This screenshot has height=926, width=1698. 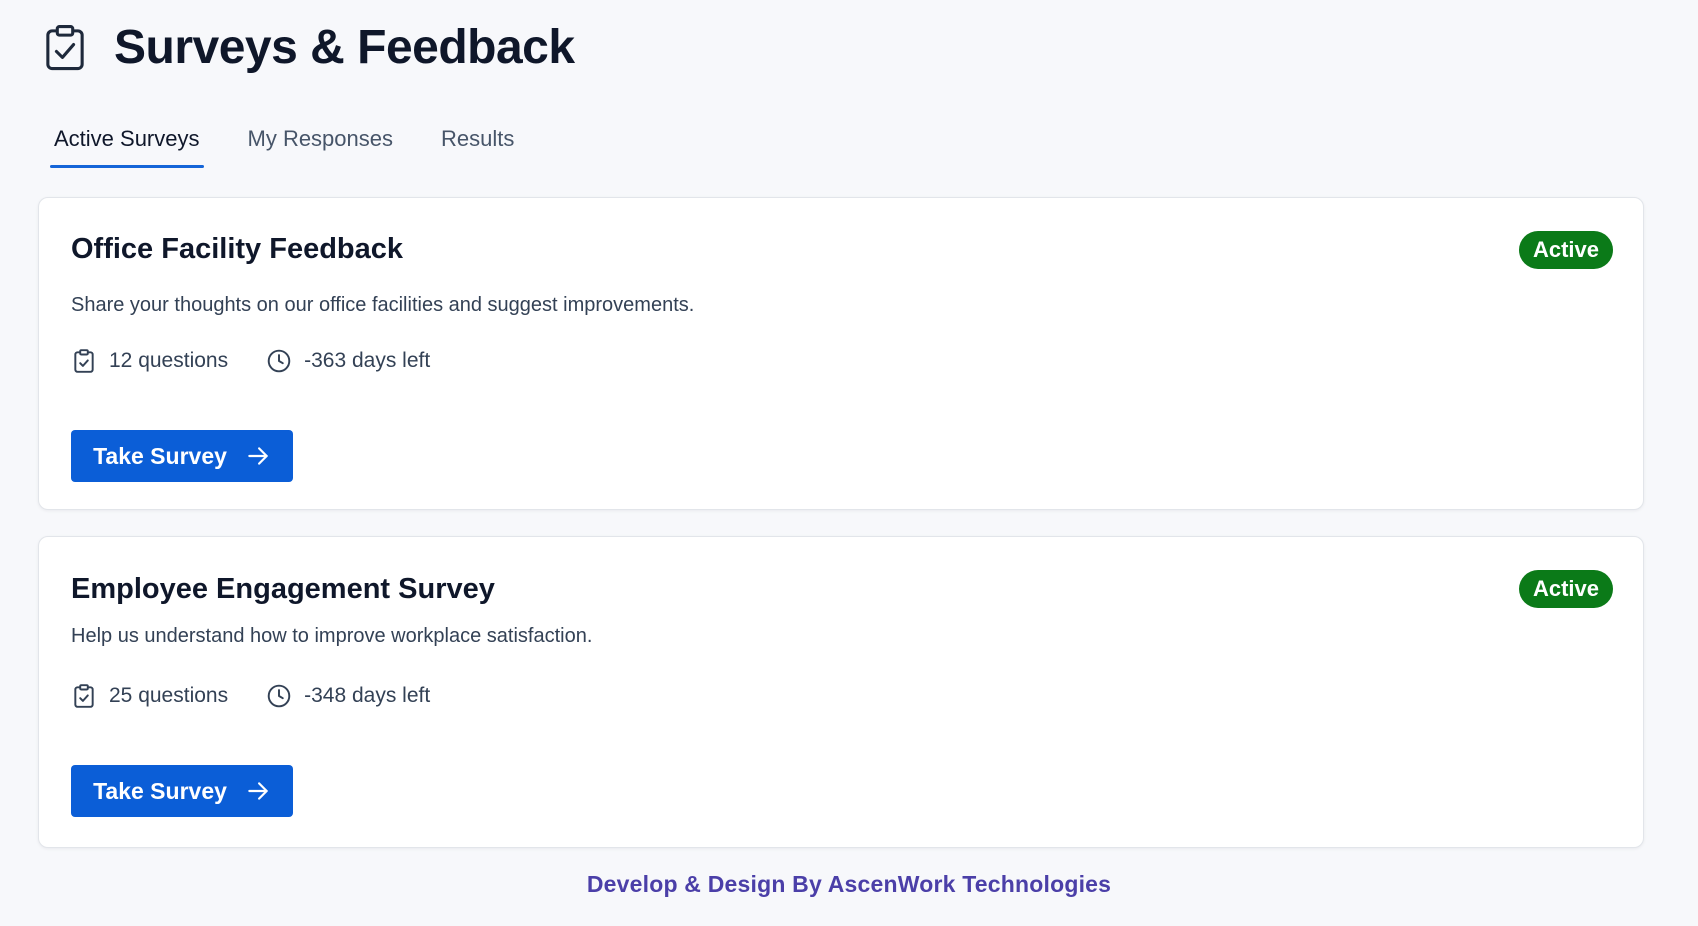 I want to click on question-count: 12 questions, so click(x=149, y=361).